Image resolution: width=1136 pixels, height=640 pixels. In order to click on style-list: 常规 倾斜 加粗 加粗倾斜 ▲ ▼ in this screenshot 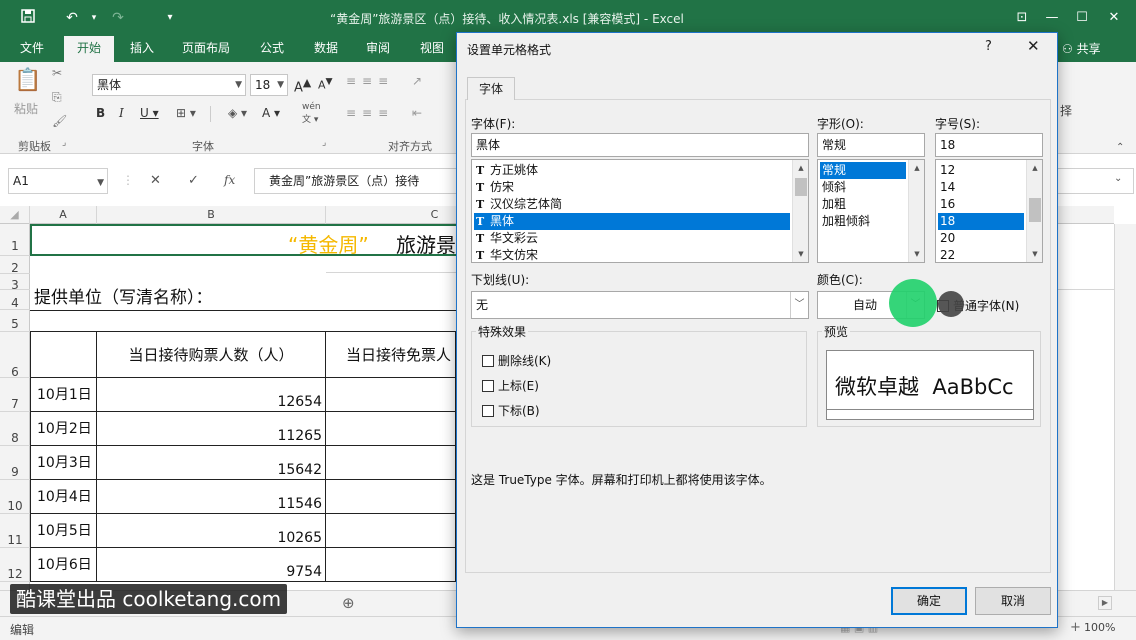, I will do `click(871, 211)`.